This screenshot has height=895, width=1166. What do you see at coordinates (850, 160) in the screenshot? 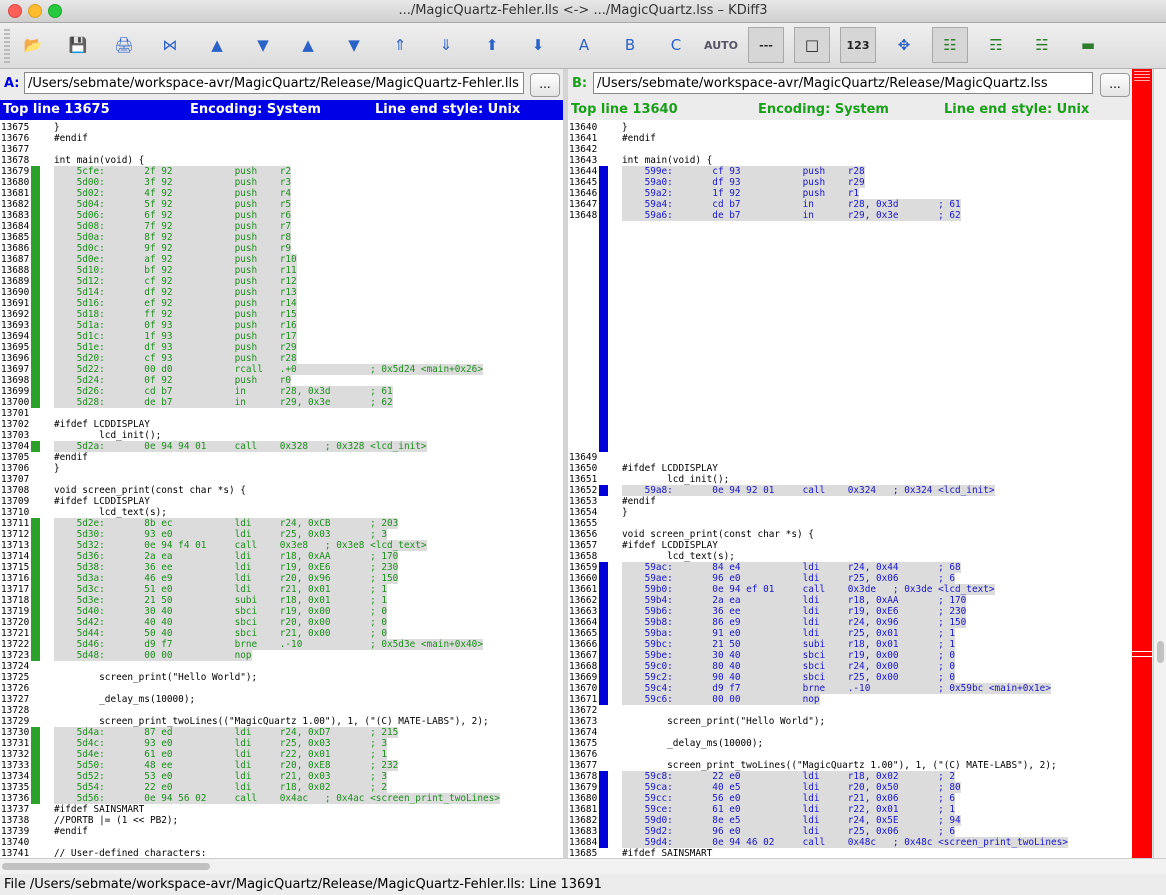
I see `code-line: 13643 int main(void) {` at bounding box center [850, 160].